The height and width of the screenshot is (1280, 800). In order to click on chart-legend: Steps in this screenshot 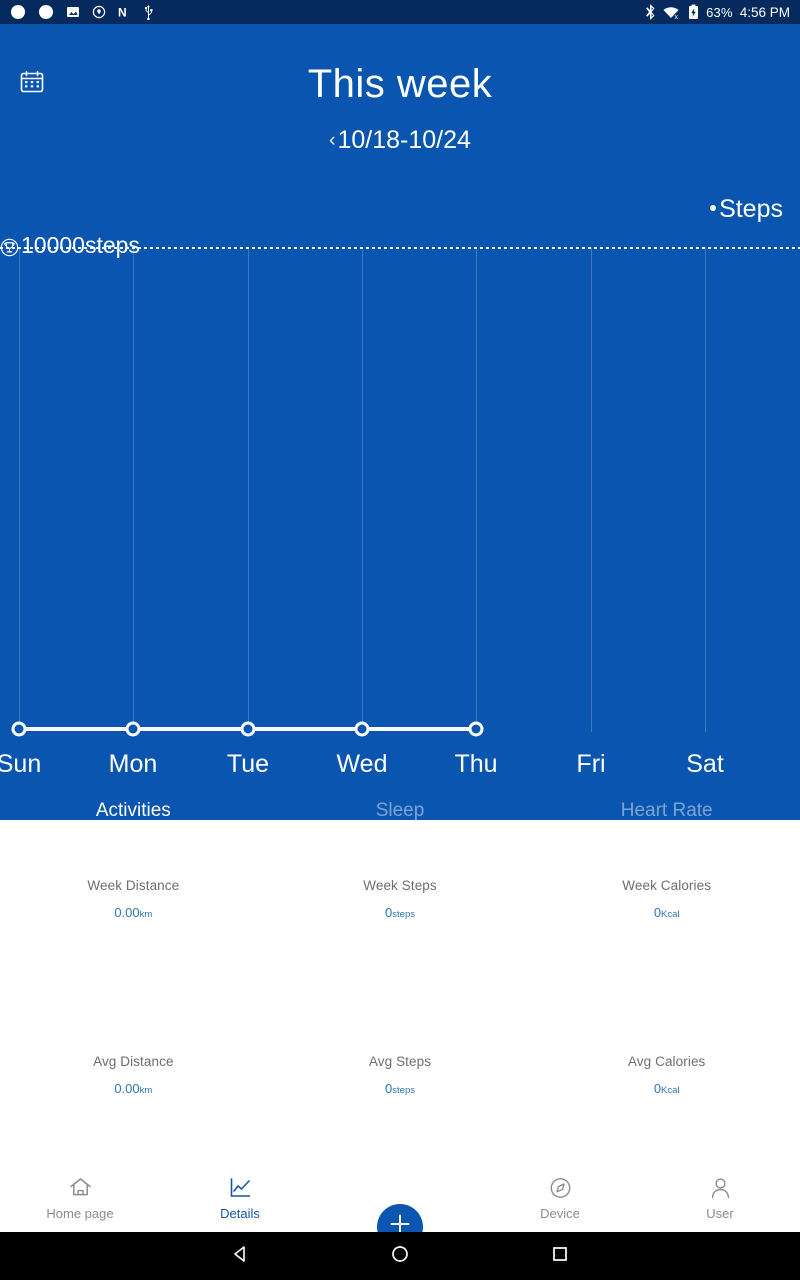, I will do `click(746, 209)`.